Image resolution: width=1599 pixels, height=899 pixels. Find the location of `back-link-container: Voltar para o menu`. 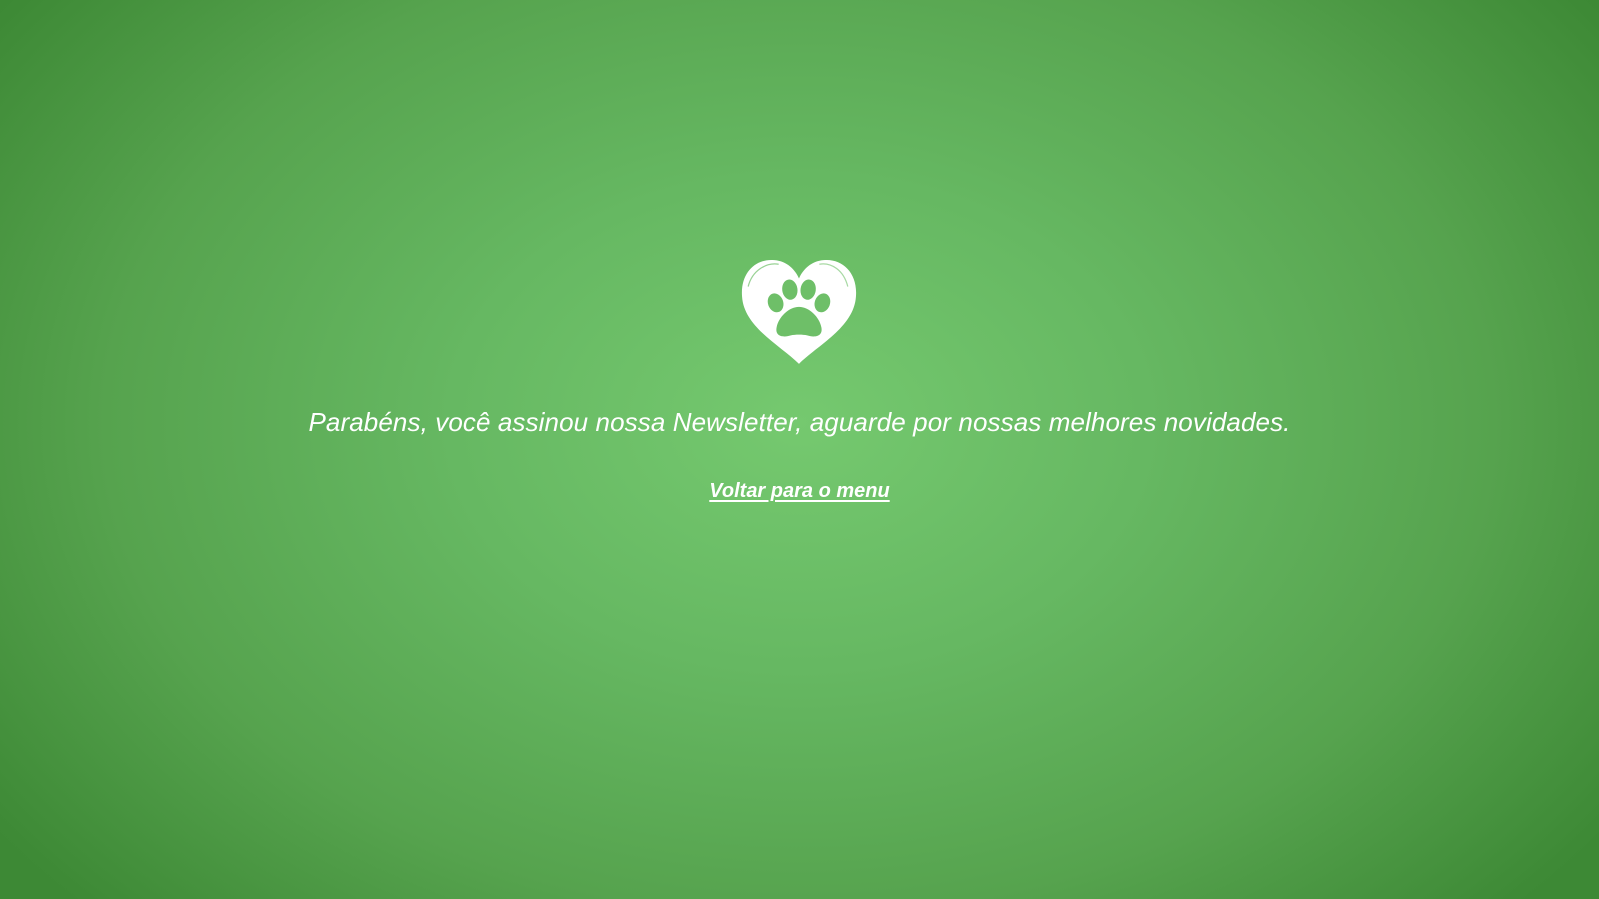

back-link-container: Voltar para o menu is located at coordinates (799, 491).